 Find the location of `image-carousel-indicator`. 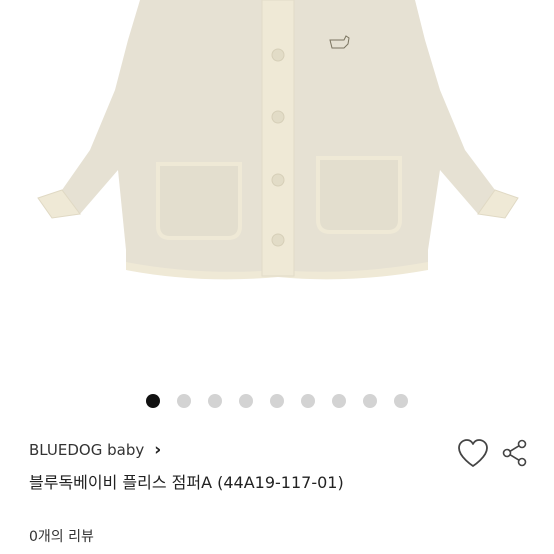

image-carousel-indicator is located at coordinates (277, 401).